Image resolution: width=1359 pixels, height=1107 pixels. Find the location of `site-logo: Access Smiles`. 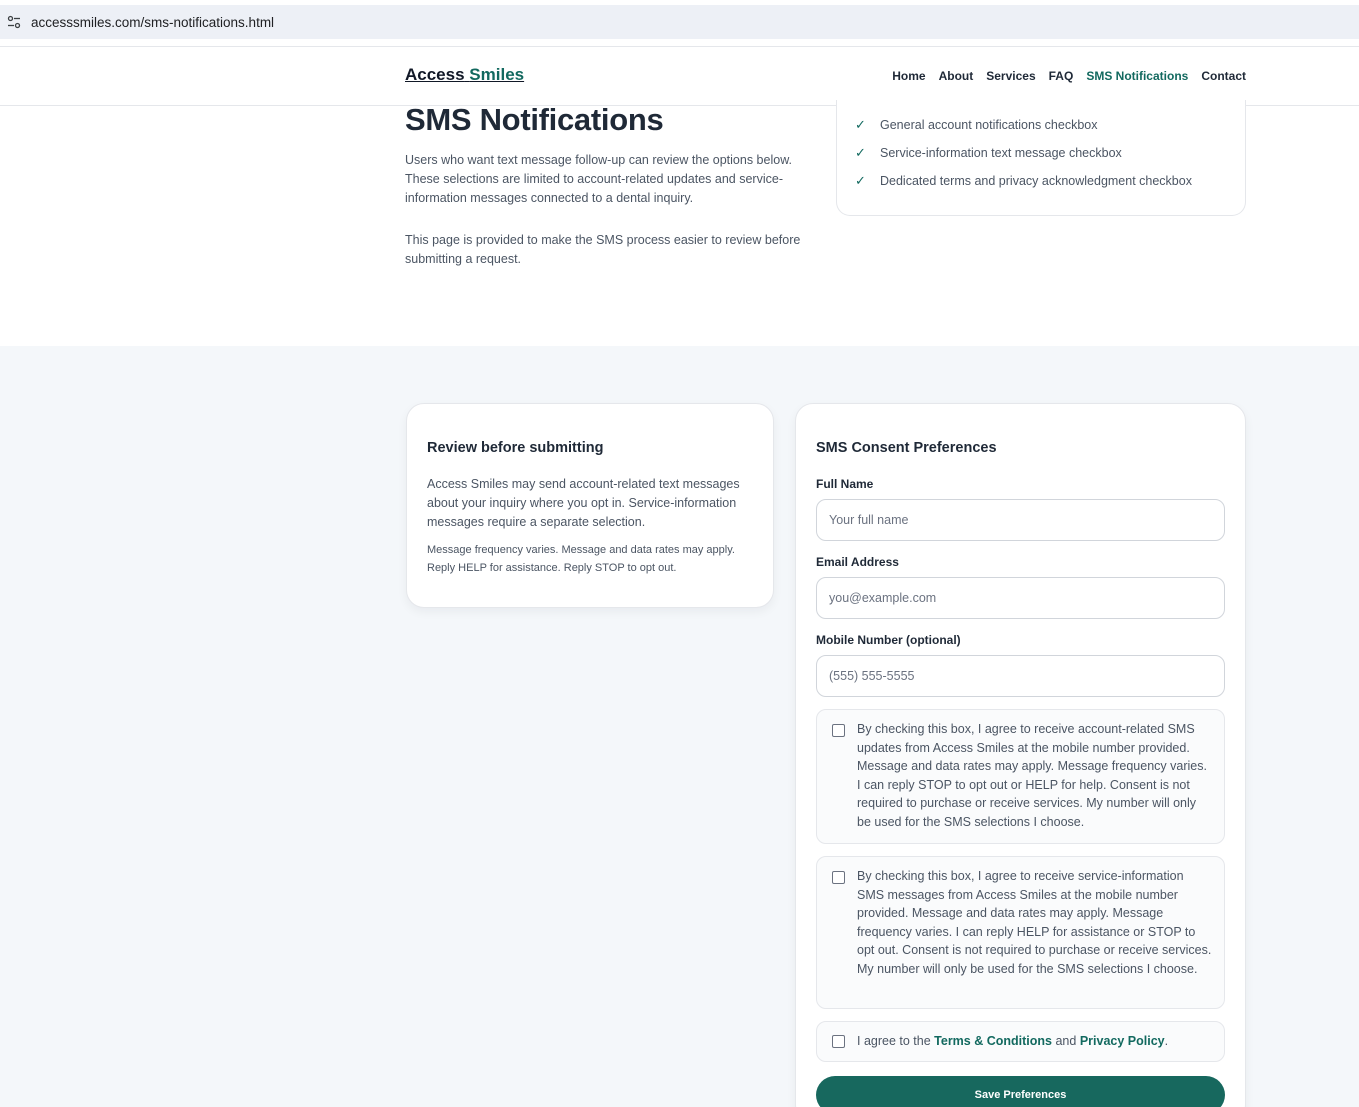

site-logo: Access Smiles is located at coordinates (464, 75).